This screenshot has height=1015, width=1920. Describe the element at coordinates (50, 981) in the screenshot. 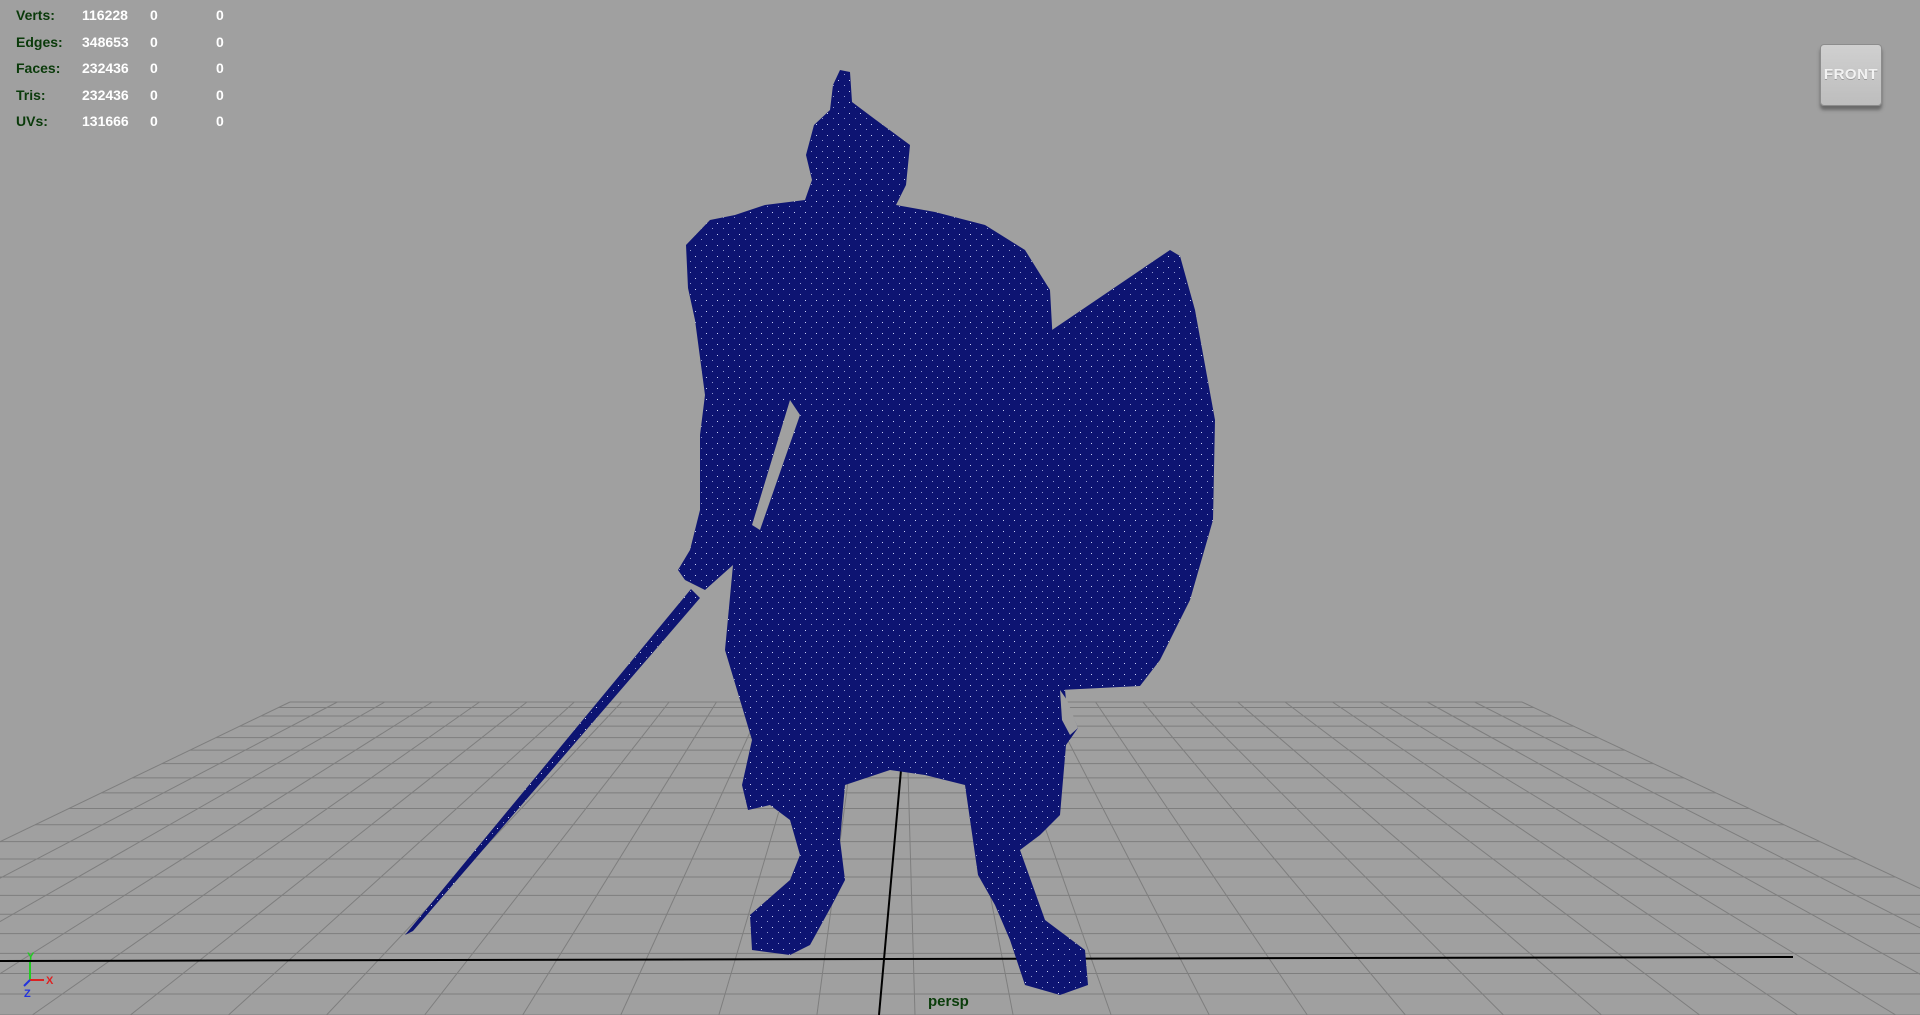

I see `x-axis-label: X` at that location.